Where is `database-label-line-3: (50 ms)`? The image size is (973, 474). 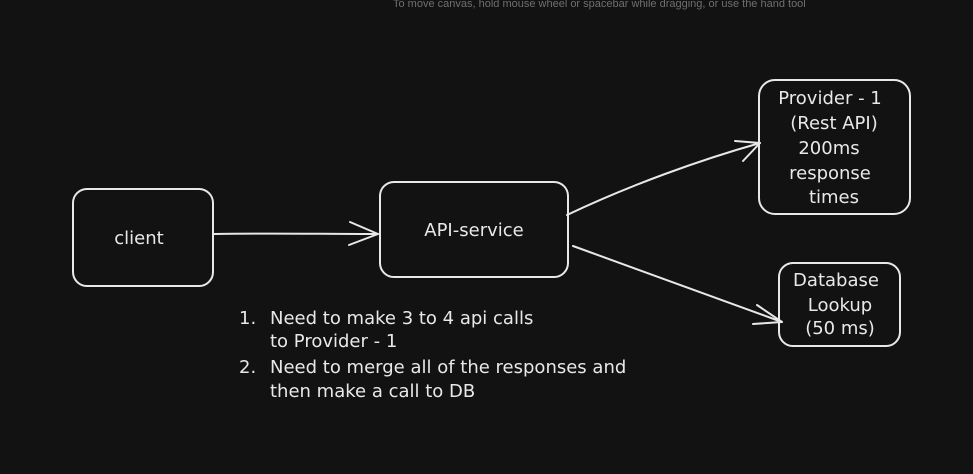
database-label-line-3: (50 ms) is located at coordinates (840, 328).